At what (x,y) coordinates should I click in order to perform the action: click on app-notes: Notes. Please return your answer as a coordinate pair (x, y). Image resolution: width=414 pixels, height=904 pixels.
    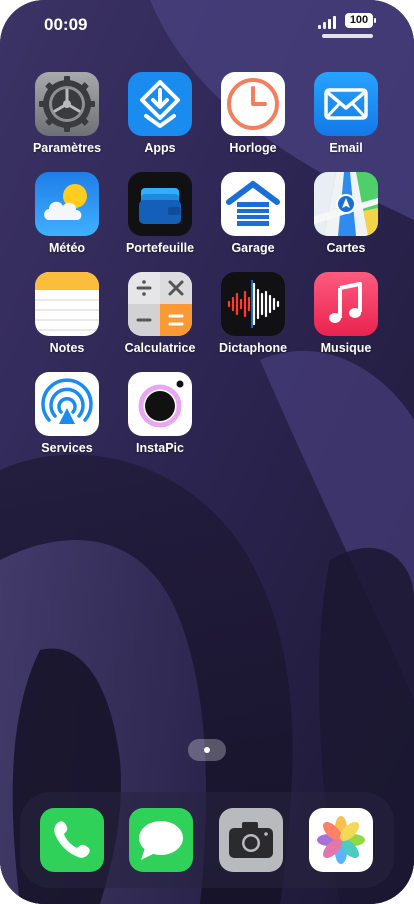
    Looking at the image, I should click on (67, 320).